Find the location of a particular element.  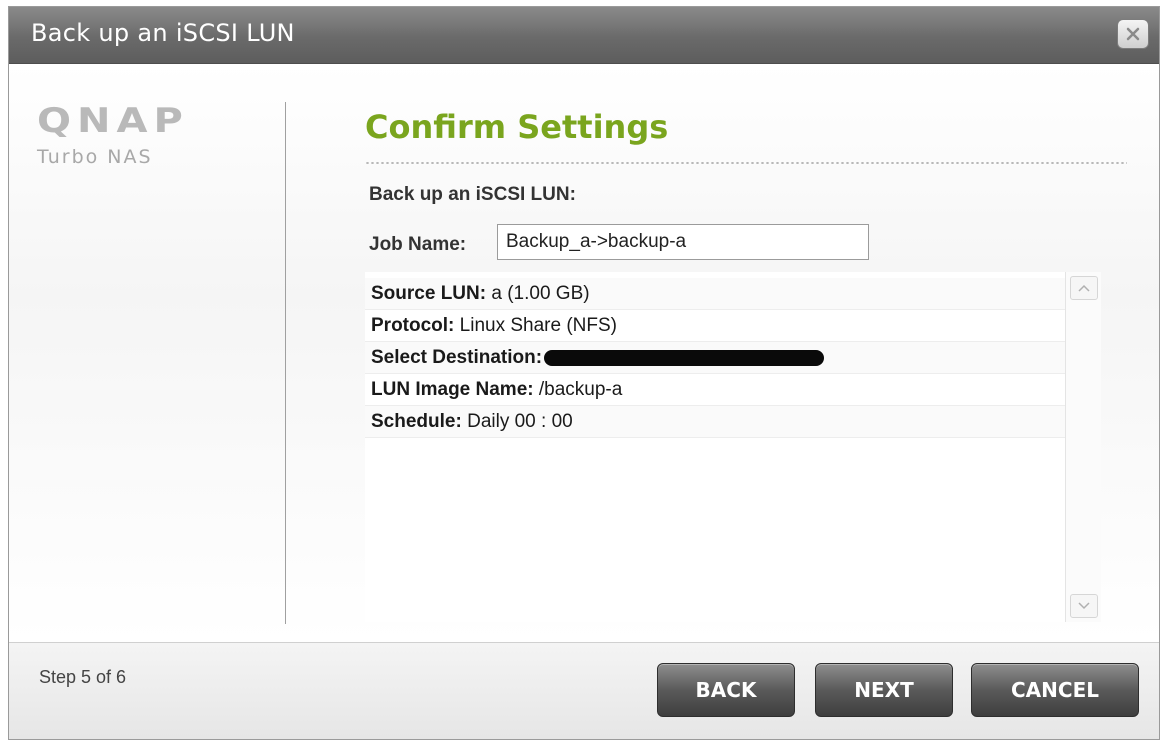

summary-row-destination: Select Destination: is located at coordinates (715, 358).